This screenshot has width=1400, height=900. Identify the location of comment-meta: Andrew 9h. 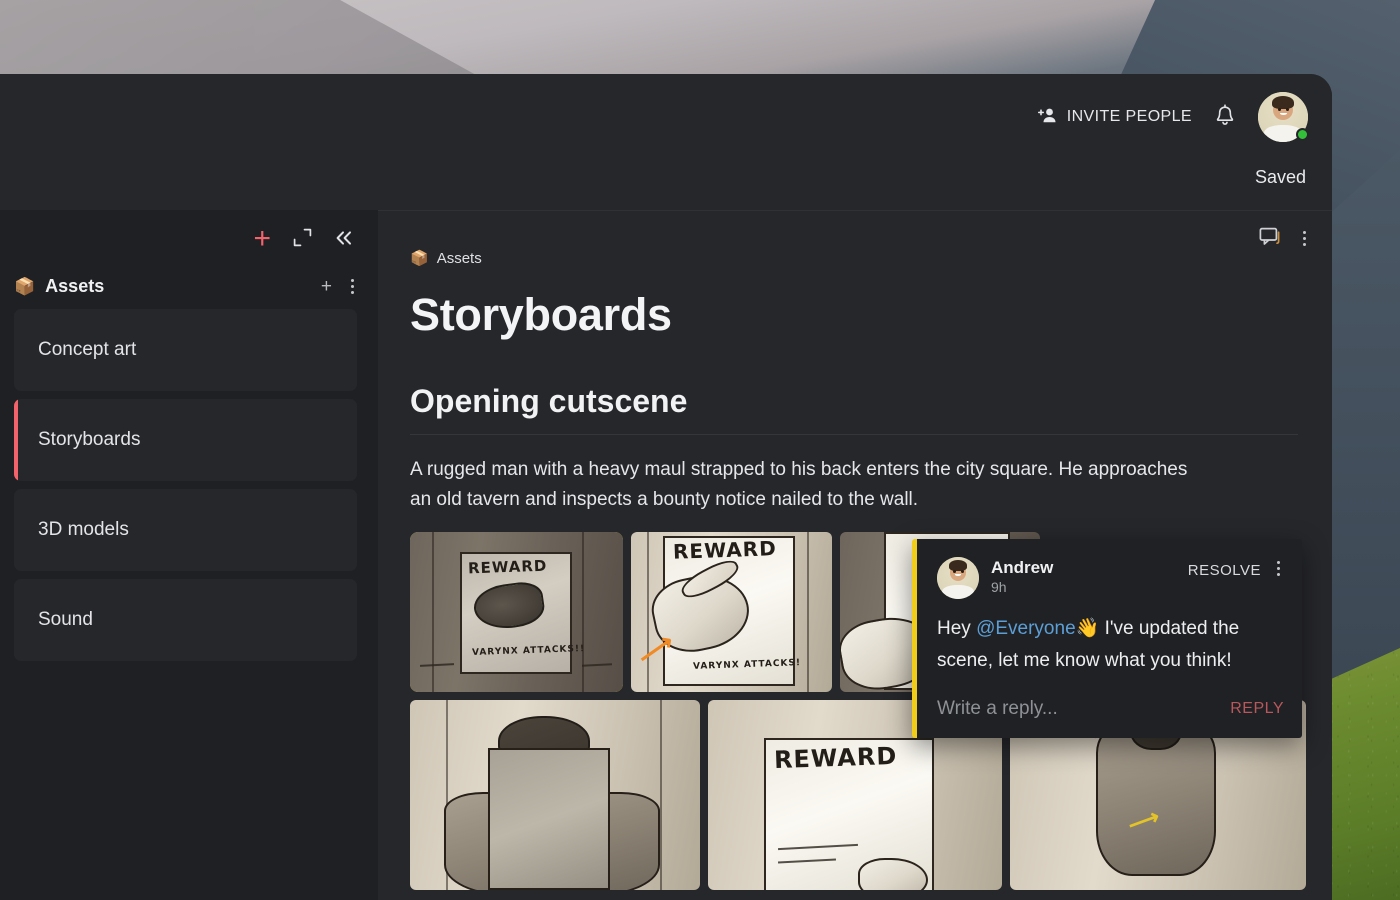
(1083, 576).